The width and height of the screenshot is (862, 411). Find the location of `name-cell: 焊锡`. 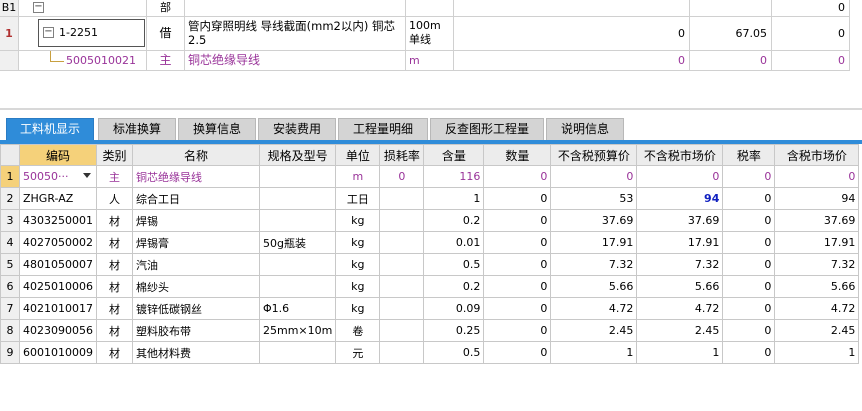

name-cell: 焊锡 is located at coordinates (196, 220).